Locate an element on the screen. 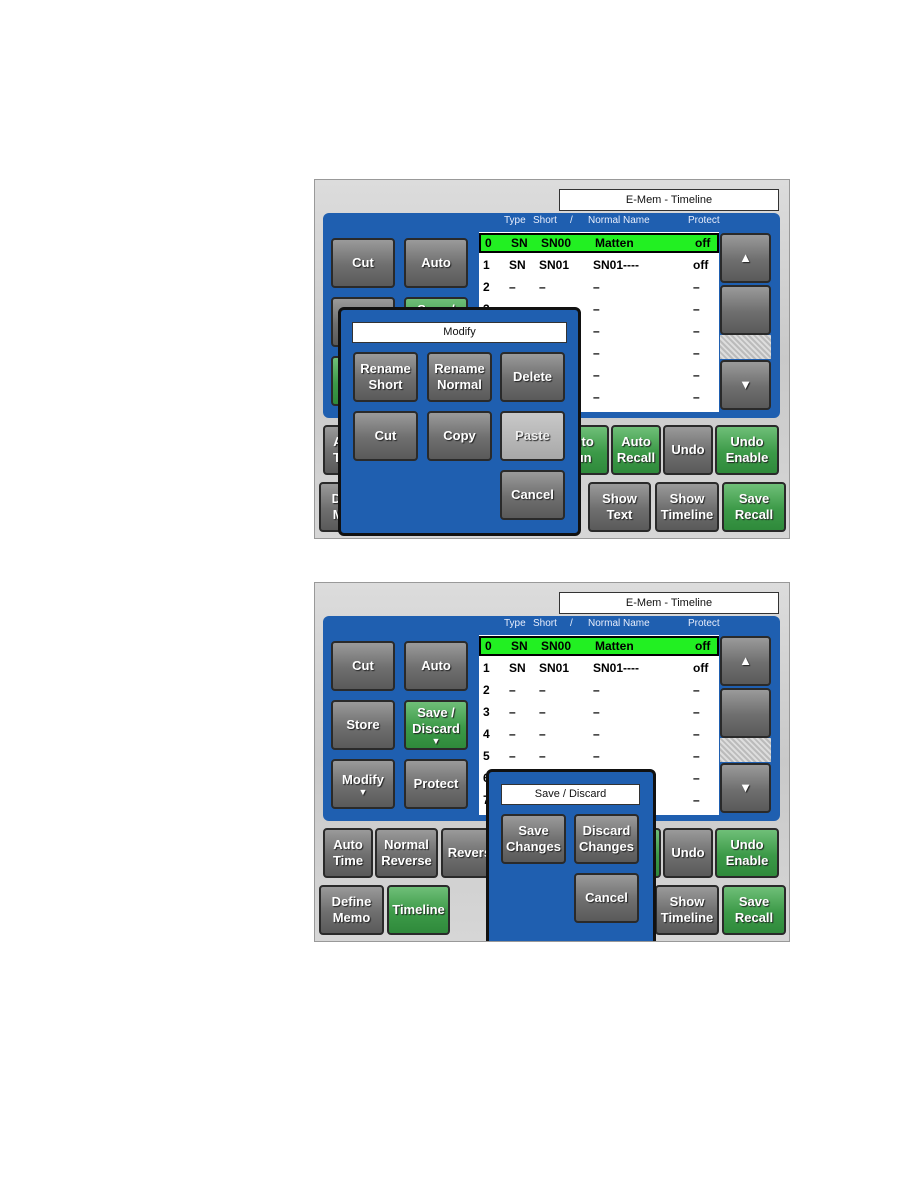 Image resolution: width=918 pixels, height=1188 pixels. modify-popup-title: Modify is located at coordinates (459, 332).